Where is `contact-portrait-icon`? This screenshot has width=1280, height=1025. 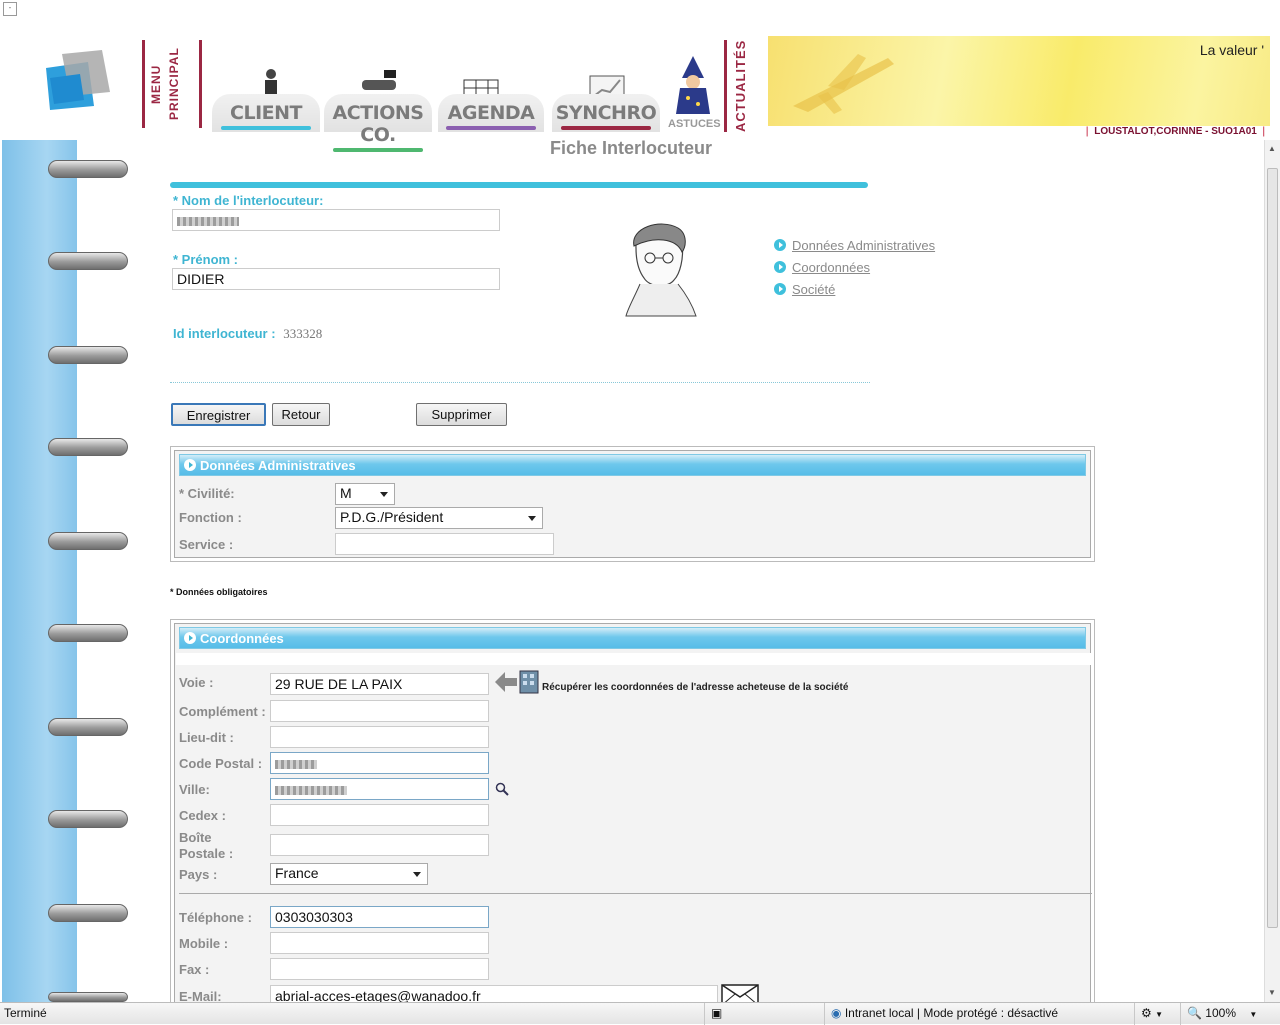 contact-portrait-icon is located at coordinates (661, 270).